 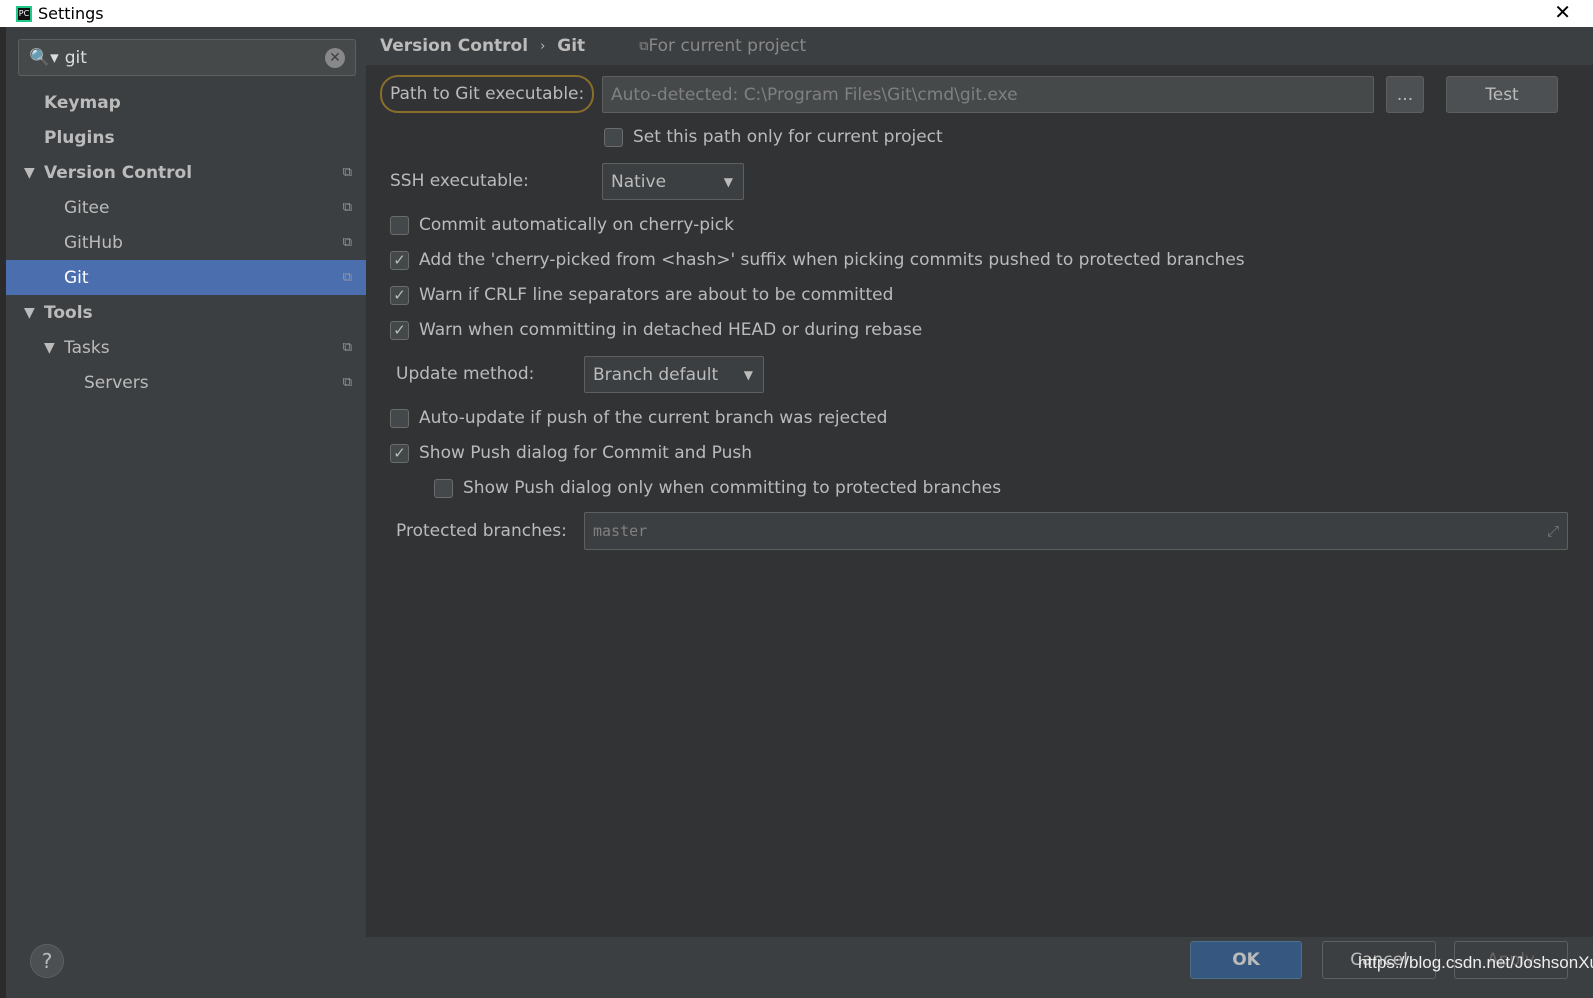 What do you see at coordinates (656, 374) in the screenshot?
I see `update-method-value: Branch default` at bounding box center [656, 374].